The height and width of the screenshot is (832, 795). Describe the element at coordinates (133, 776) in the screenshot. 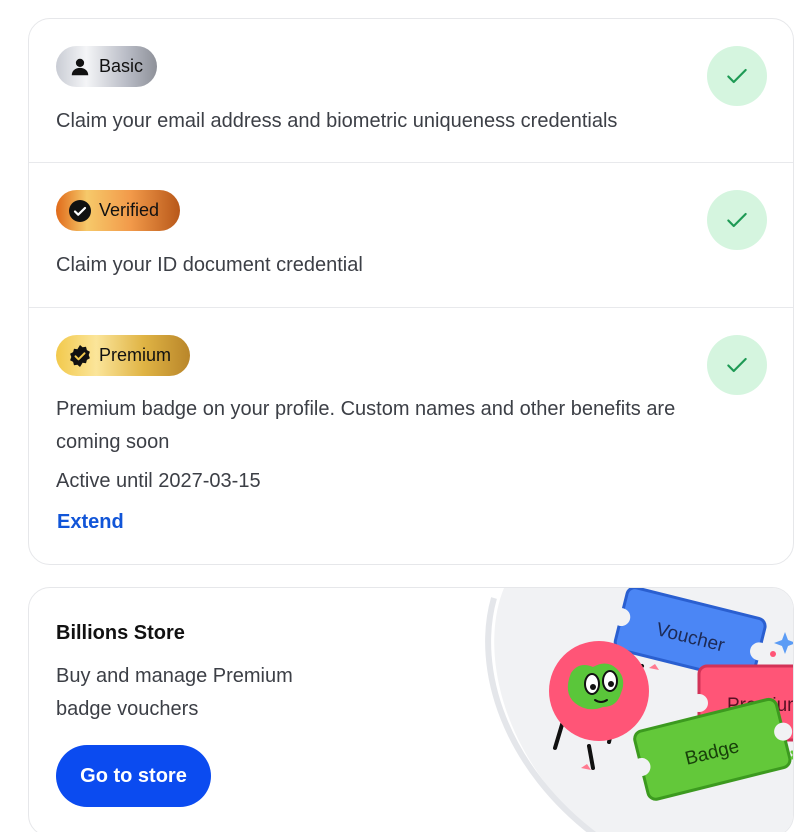

I see `go-to-store-button: Go to store` at that location.